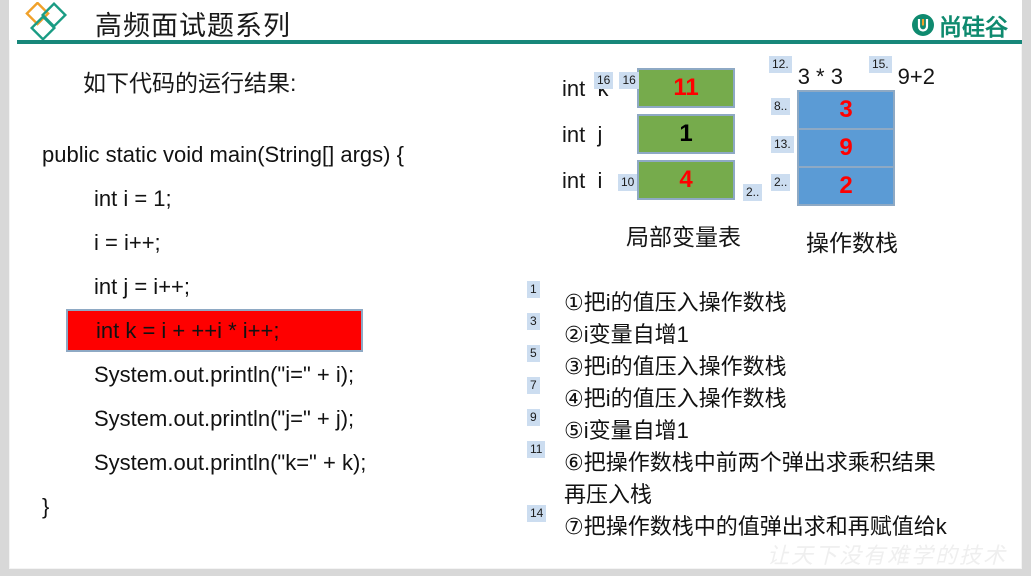  I want to click on operand-stack-row: 13. 9, so click(833, 148).